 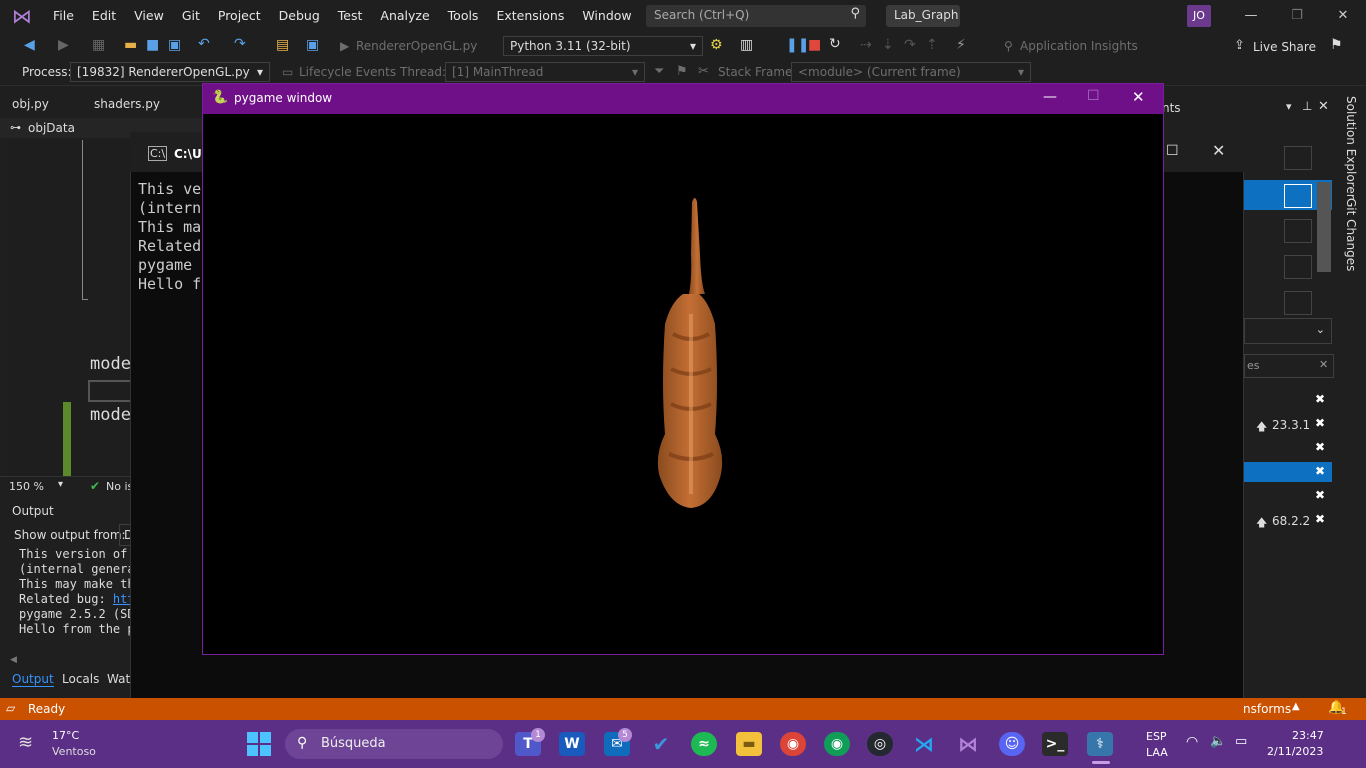 I want to click on vscode-icon: ⋊, so click(x=924, y=744).